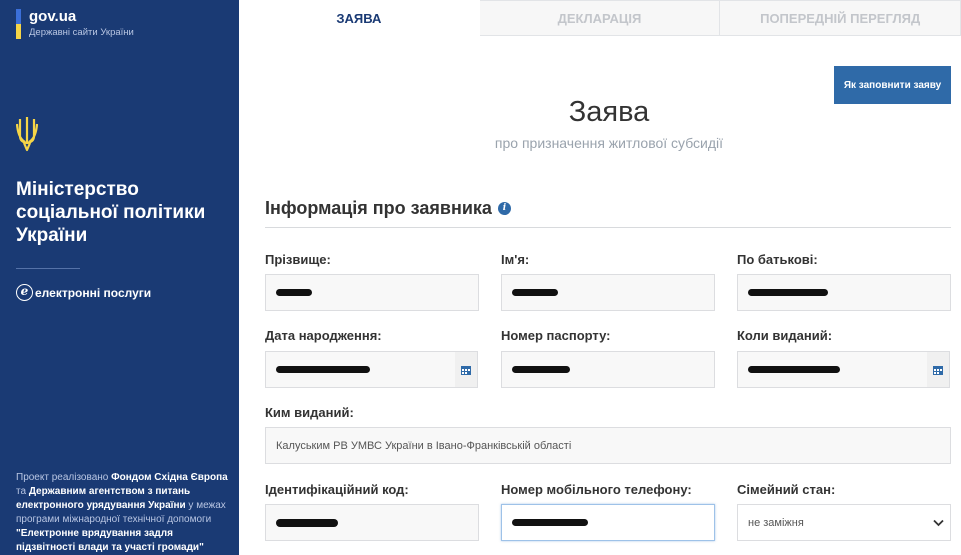 Image resolution: width=961 pixels, height=555 pixels. I want to click on name-label: Ім'я:, so click(515, 259).